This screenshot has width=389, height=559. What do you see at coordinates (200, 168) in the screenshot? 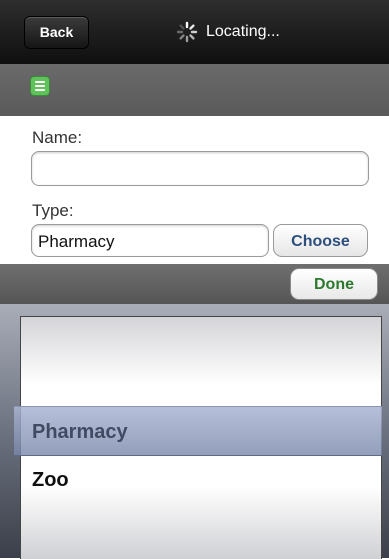
I see `name-field` at bounding box center [200, 168].